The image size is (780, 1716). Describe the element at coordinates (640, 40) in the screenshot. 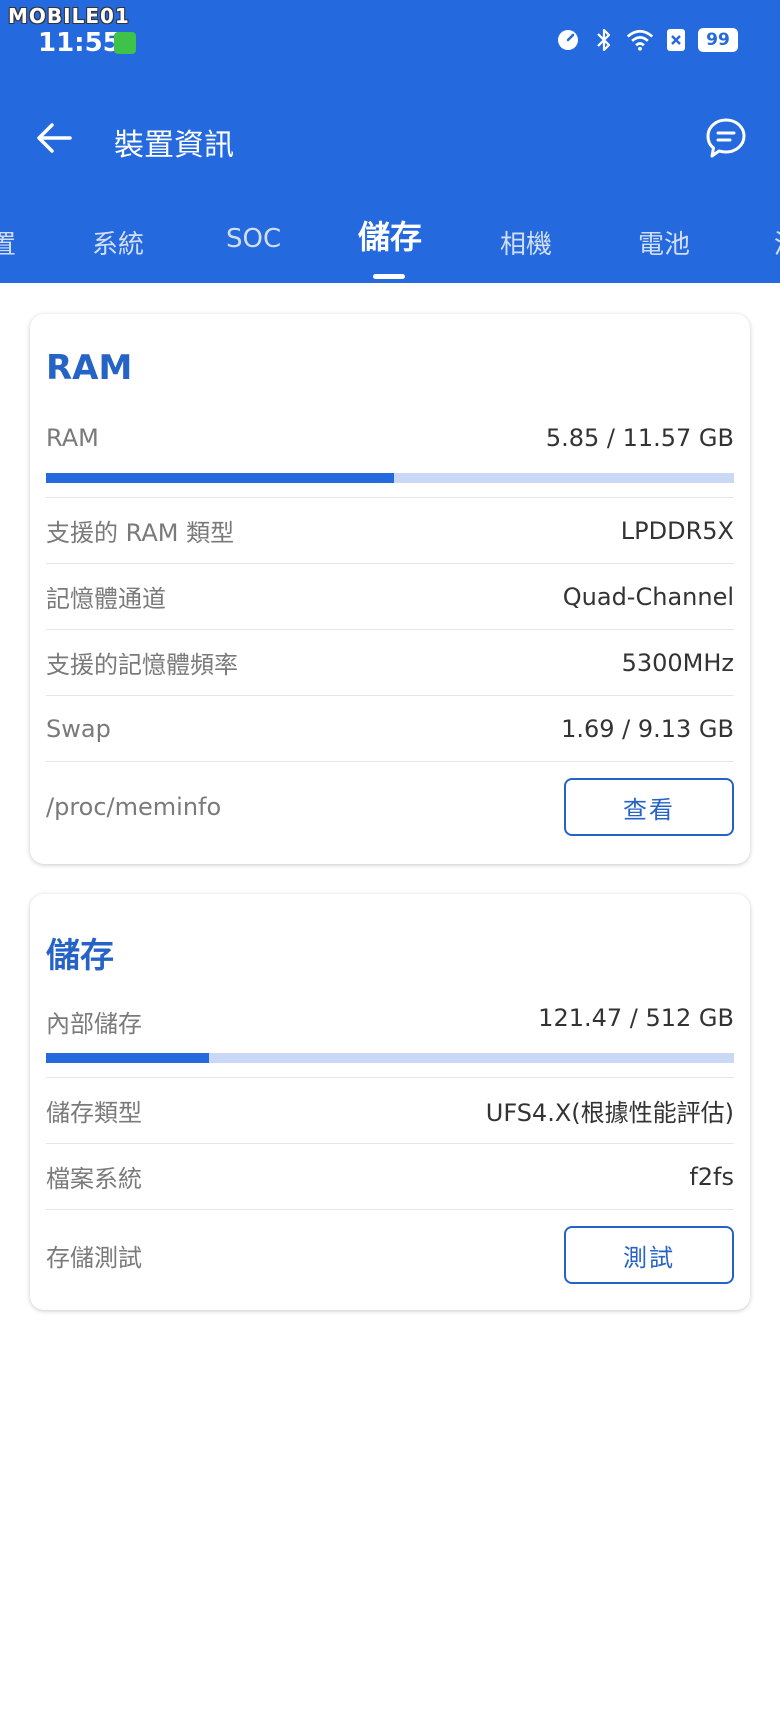

I see `wifi-icon` at that location.